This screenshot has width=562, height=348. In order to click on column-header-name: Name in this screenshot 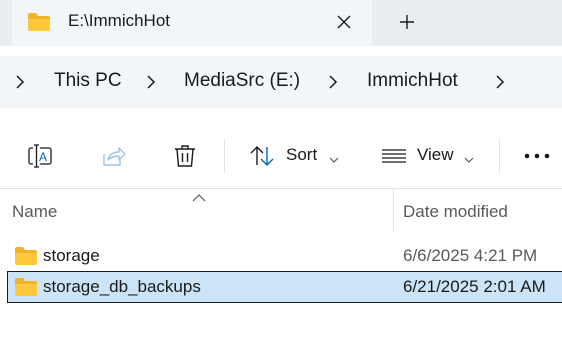, I will do `click(34, 212)`.